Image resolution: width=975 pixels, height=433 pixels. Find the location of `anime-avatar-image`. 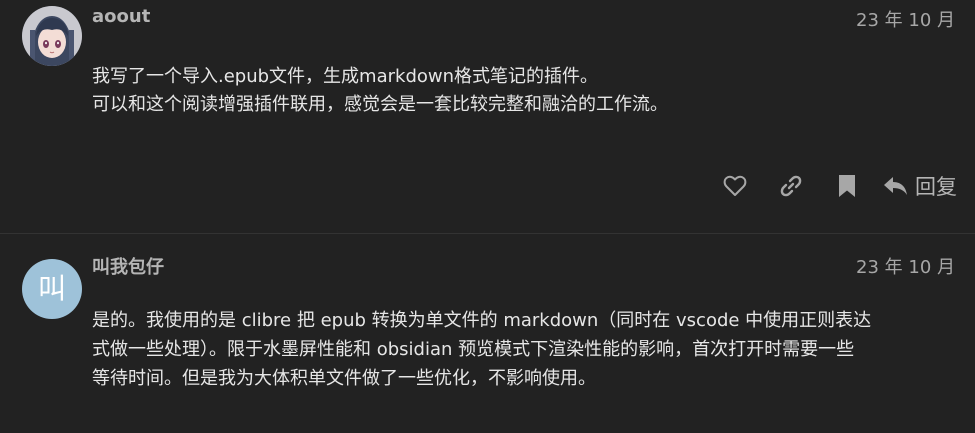

anime-avatar-image is located at coordinates (52, 36).